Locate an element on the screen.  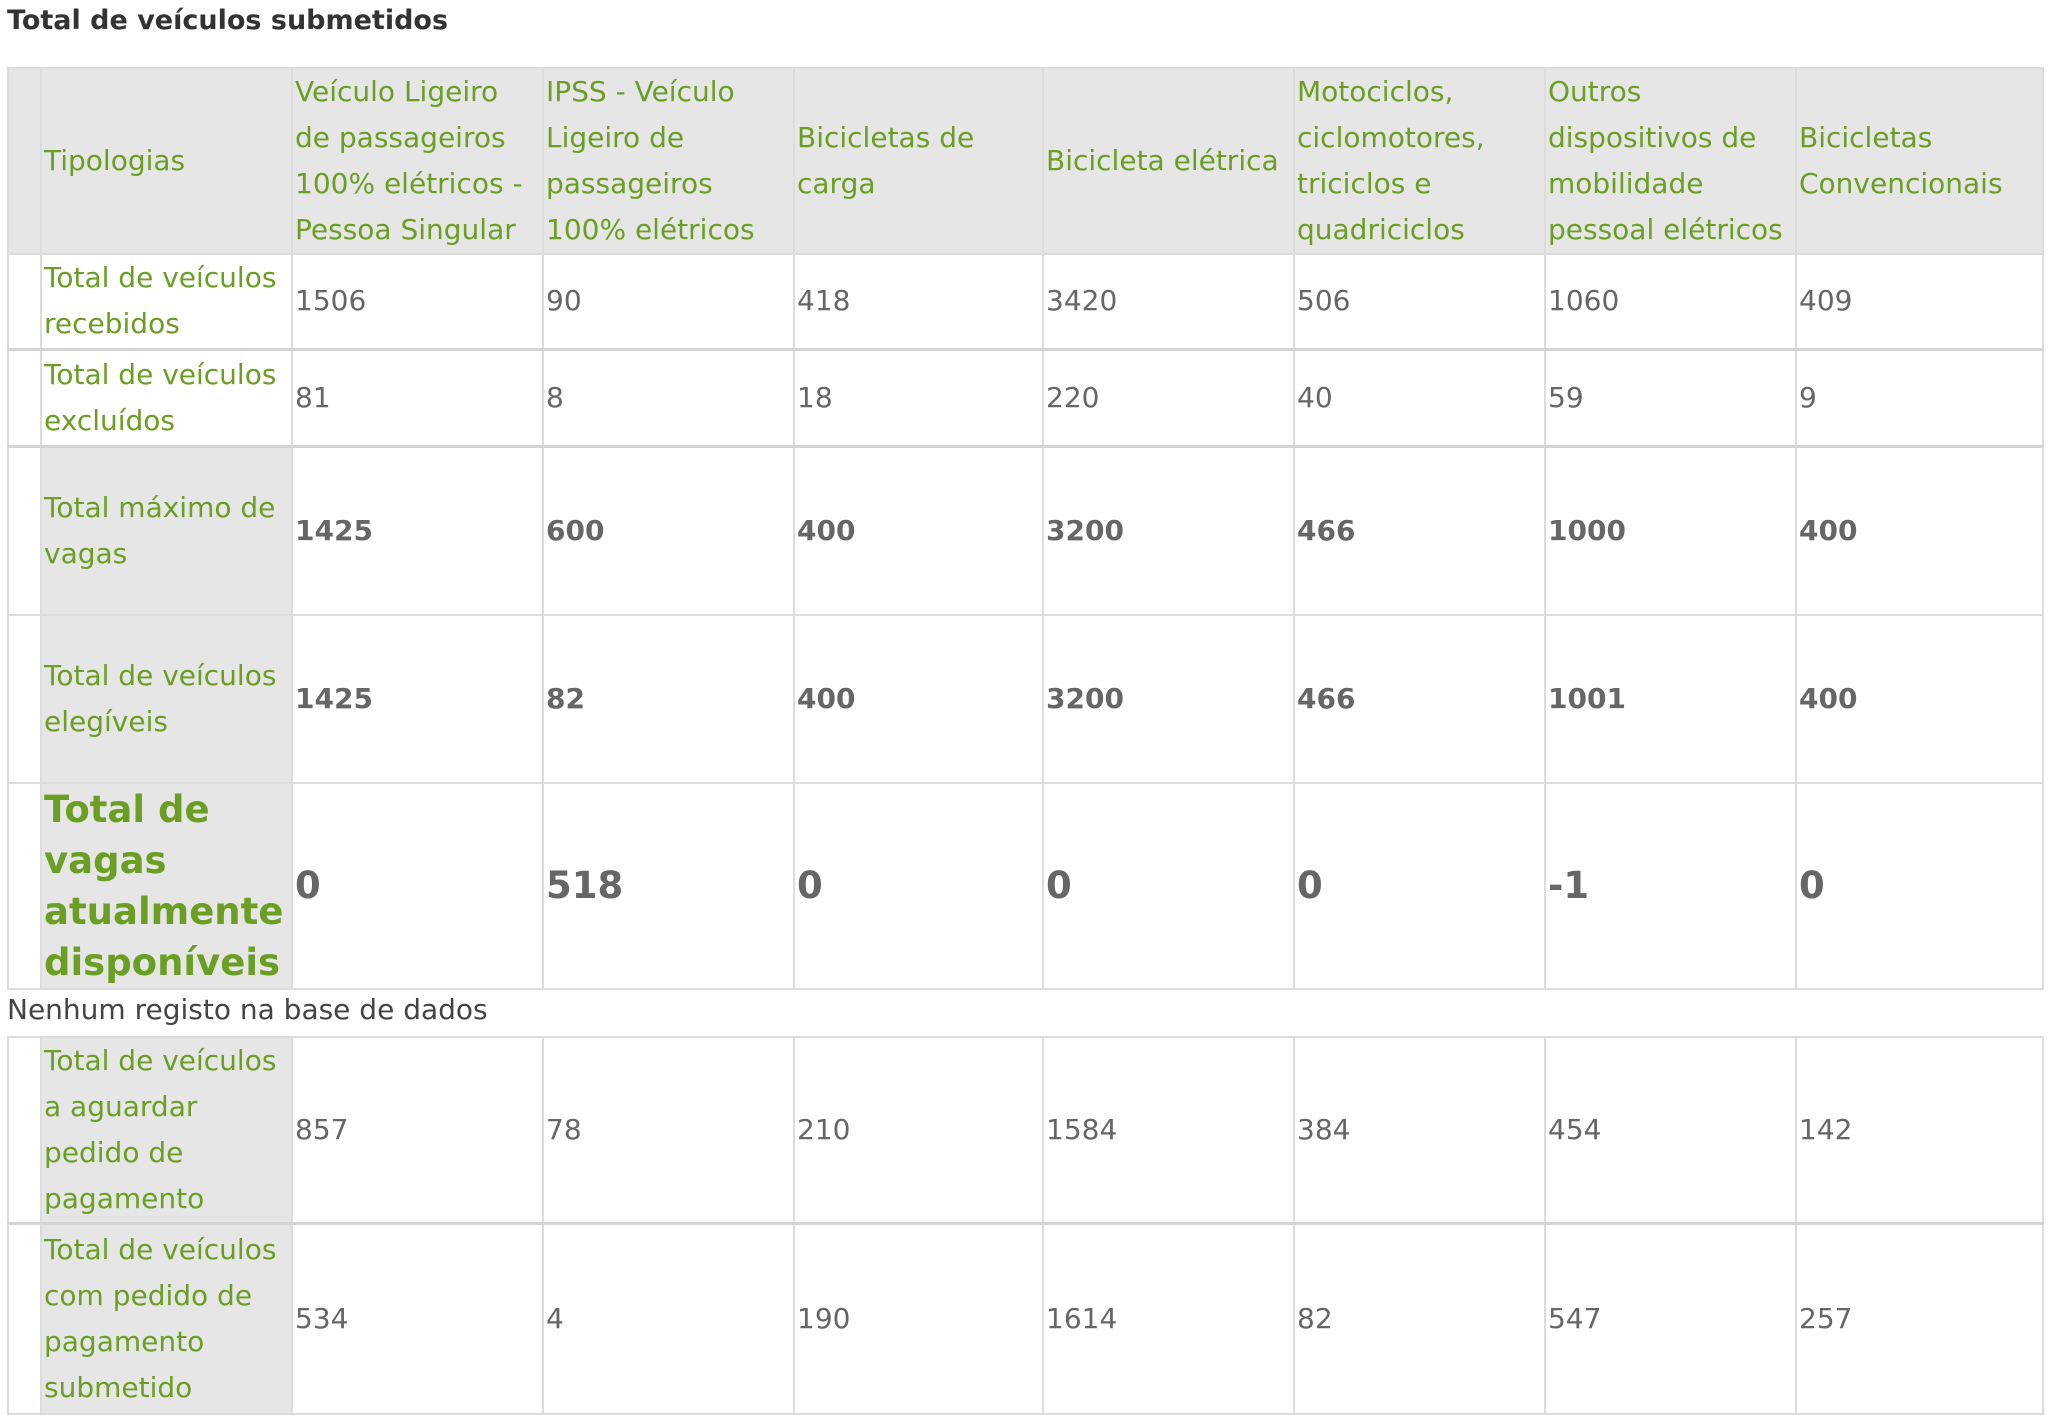
value-cell: 600 is located at coordinates (668, 530).